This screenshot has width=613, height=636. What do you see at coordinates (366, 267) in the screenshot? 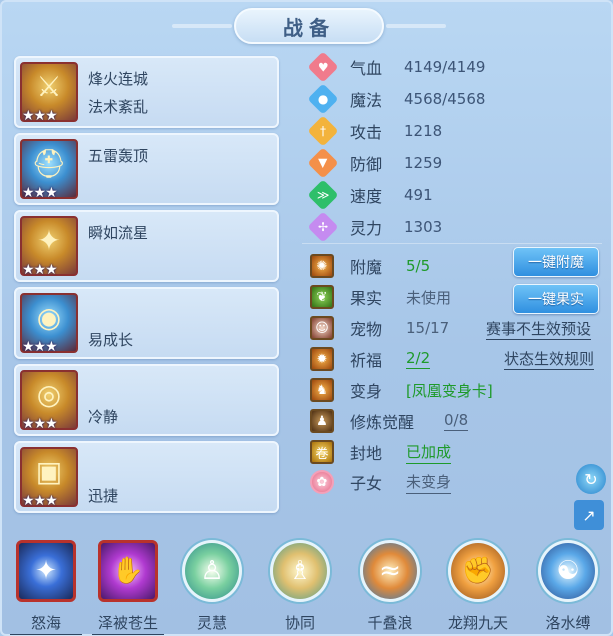
I see `extra-label: 附魔` at bounding box center [366, 267].